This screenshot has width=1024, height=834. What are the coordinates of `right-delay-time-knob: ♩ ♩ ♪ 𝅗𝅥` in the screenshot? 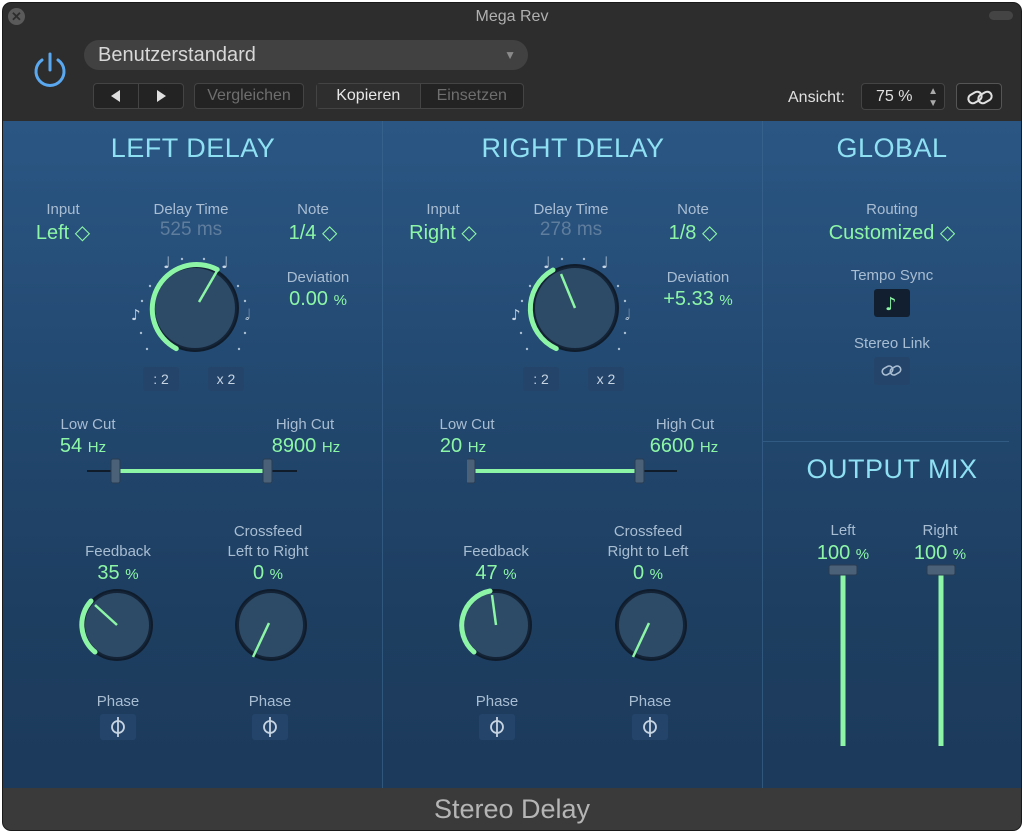 It's located at (573, 301).